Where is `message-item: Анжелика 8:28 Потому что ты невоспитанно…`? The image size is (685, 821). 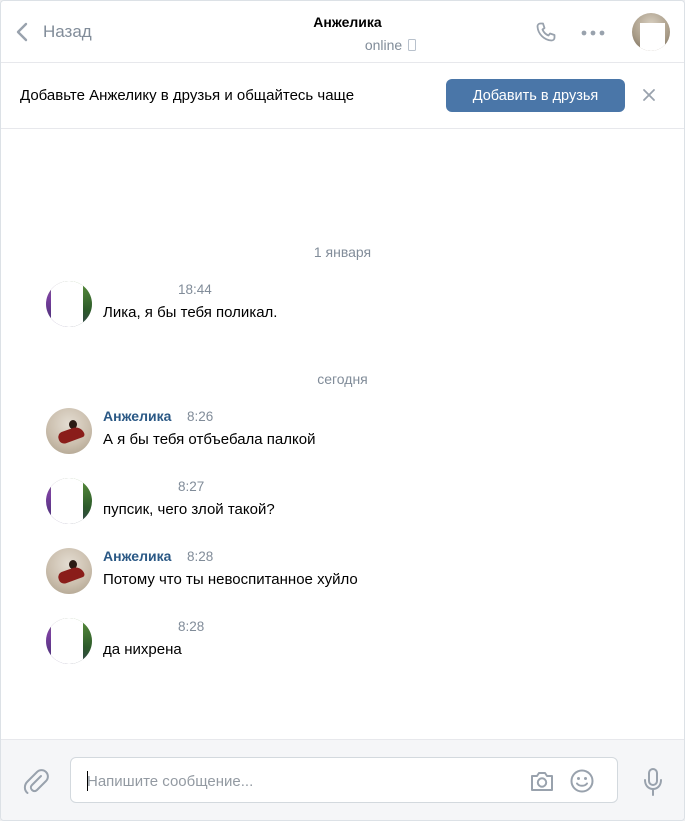
message-item: Анжелика 8:28 Потому что ты невоспитанно… is located at coordinates (346, 578).